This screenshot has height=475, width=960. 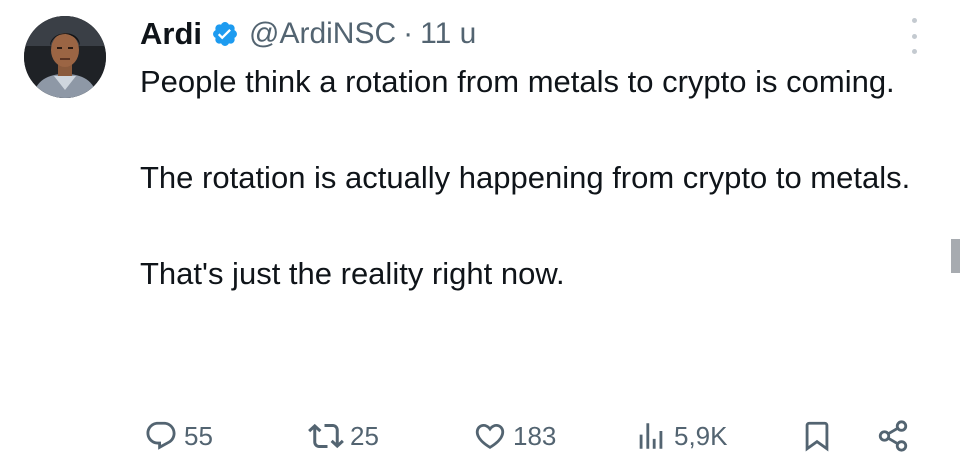 What do you see at coordinates (178, 436) in the screenshot?
I see `reply-button: 55` at bounding box center [178, 436].